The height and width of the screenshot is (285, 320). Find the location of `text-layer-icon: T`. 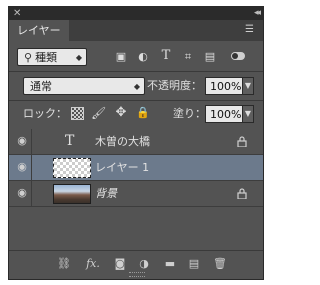

text-layer-icon: T is located at coordinates (70, 141).